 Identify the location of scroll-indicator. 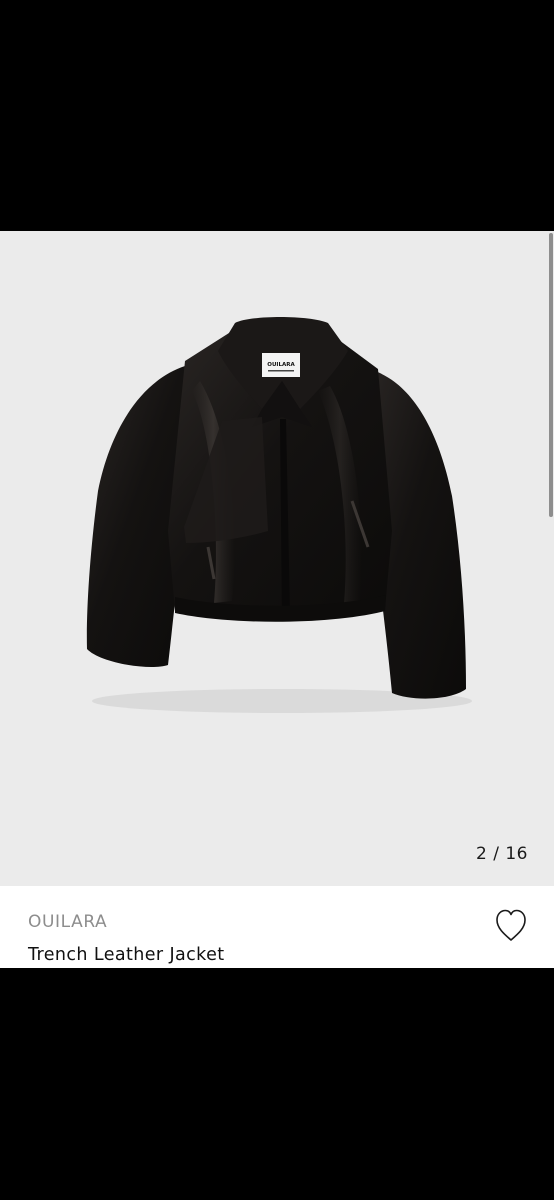
(551, 375).